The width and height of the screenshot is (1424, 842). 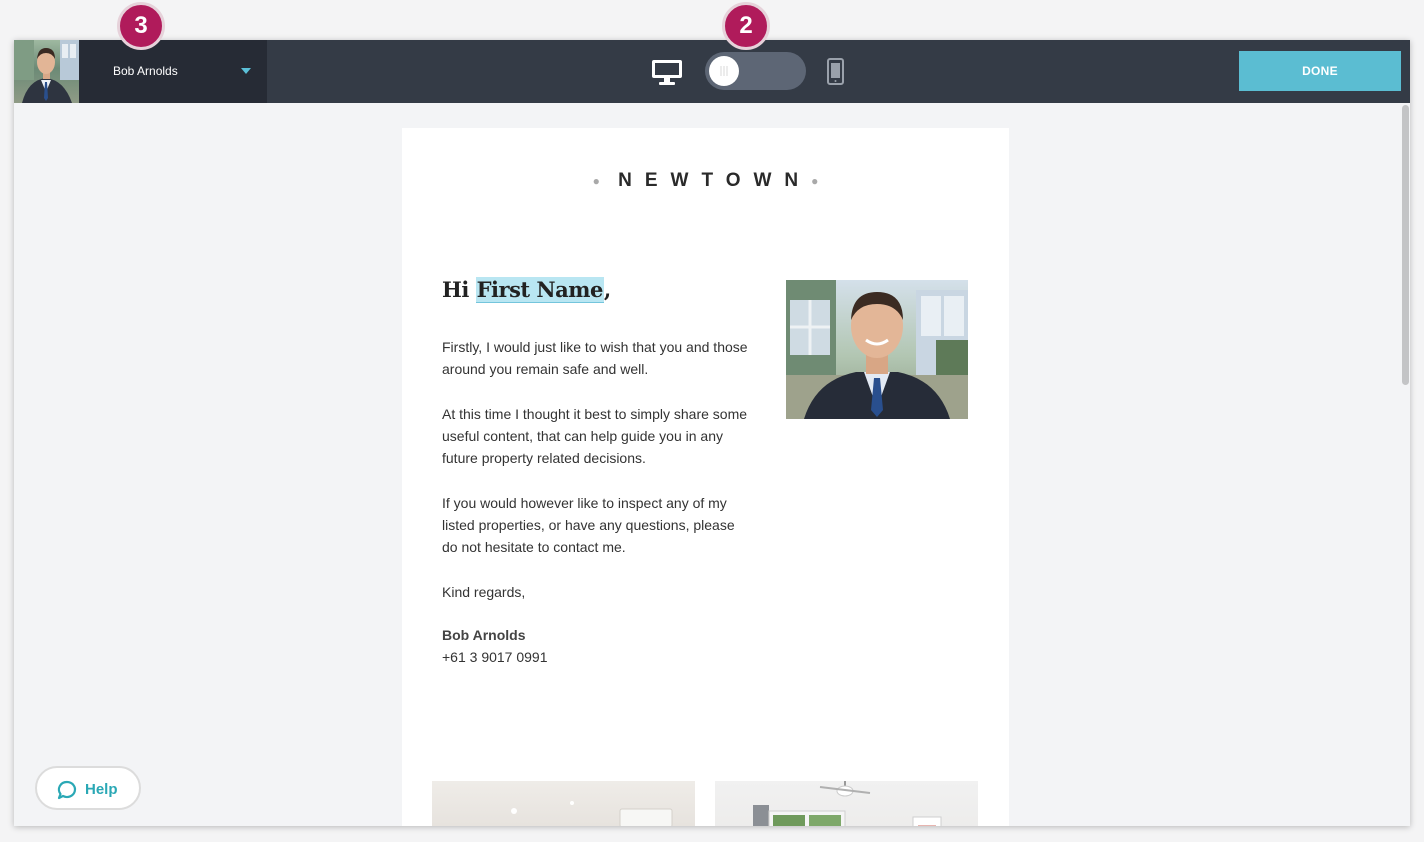 I want to click on greeting-prefix: Hi, so click(x=459, y=289).